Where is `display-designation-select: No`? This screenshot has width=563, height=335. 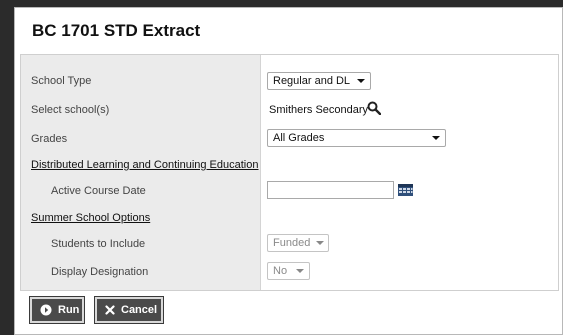 display-designation-select: No is located at coordinates (288, 271).